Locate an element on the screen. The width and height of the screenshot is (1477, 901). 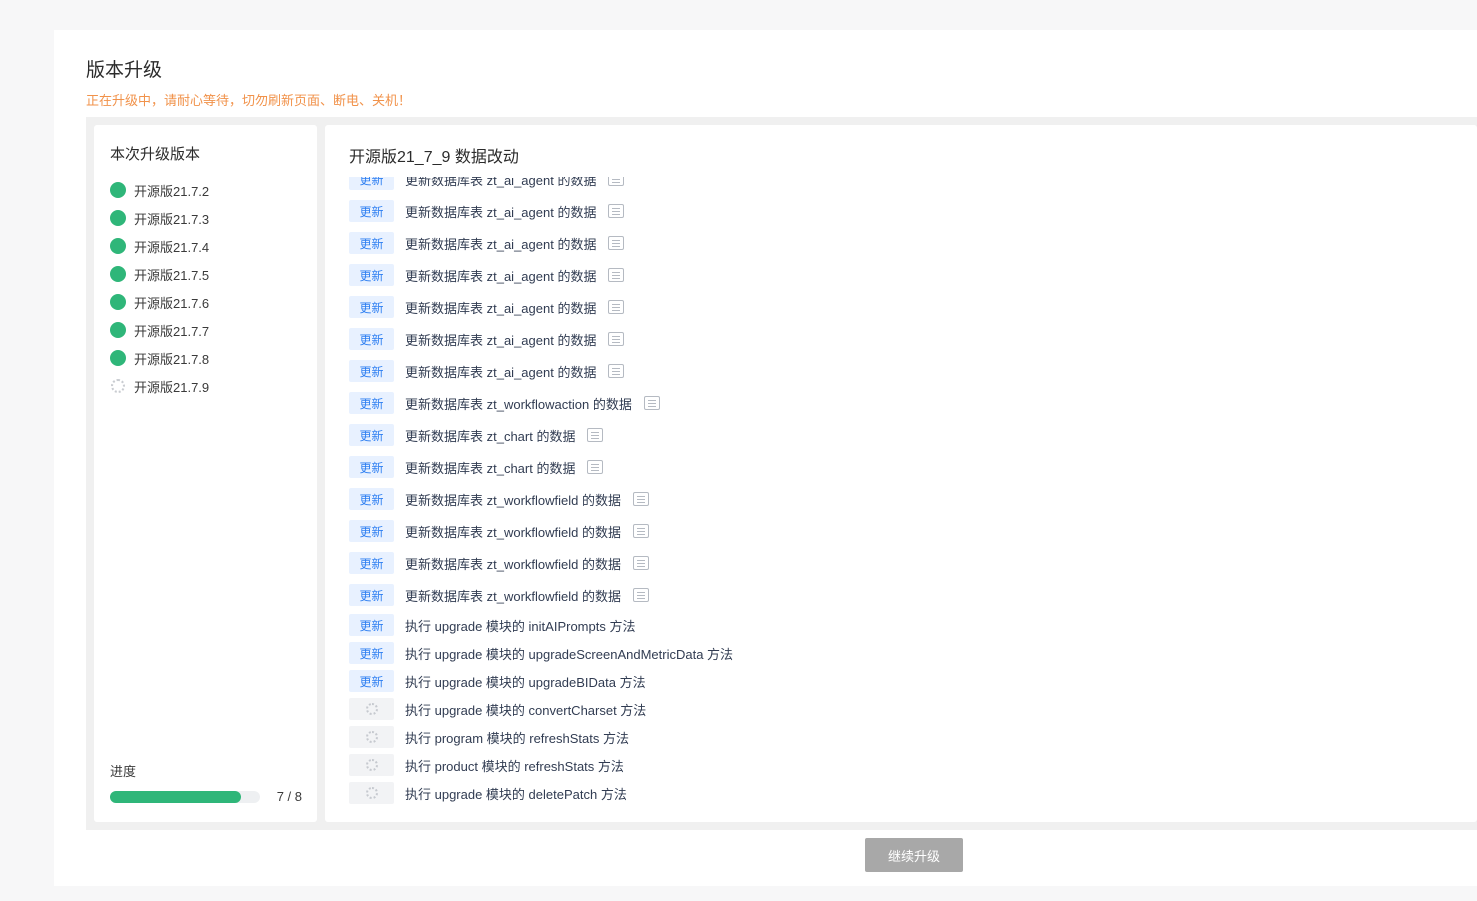
version-item: 开源版21.7.4 is located at coordinates (210, 246).